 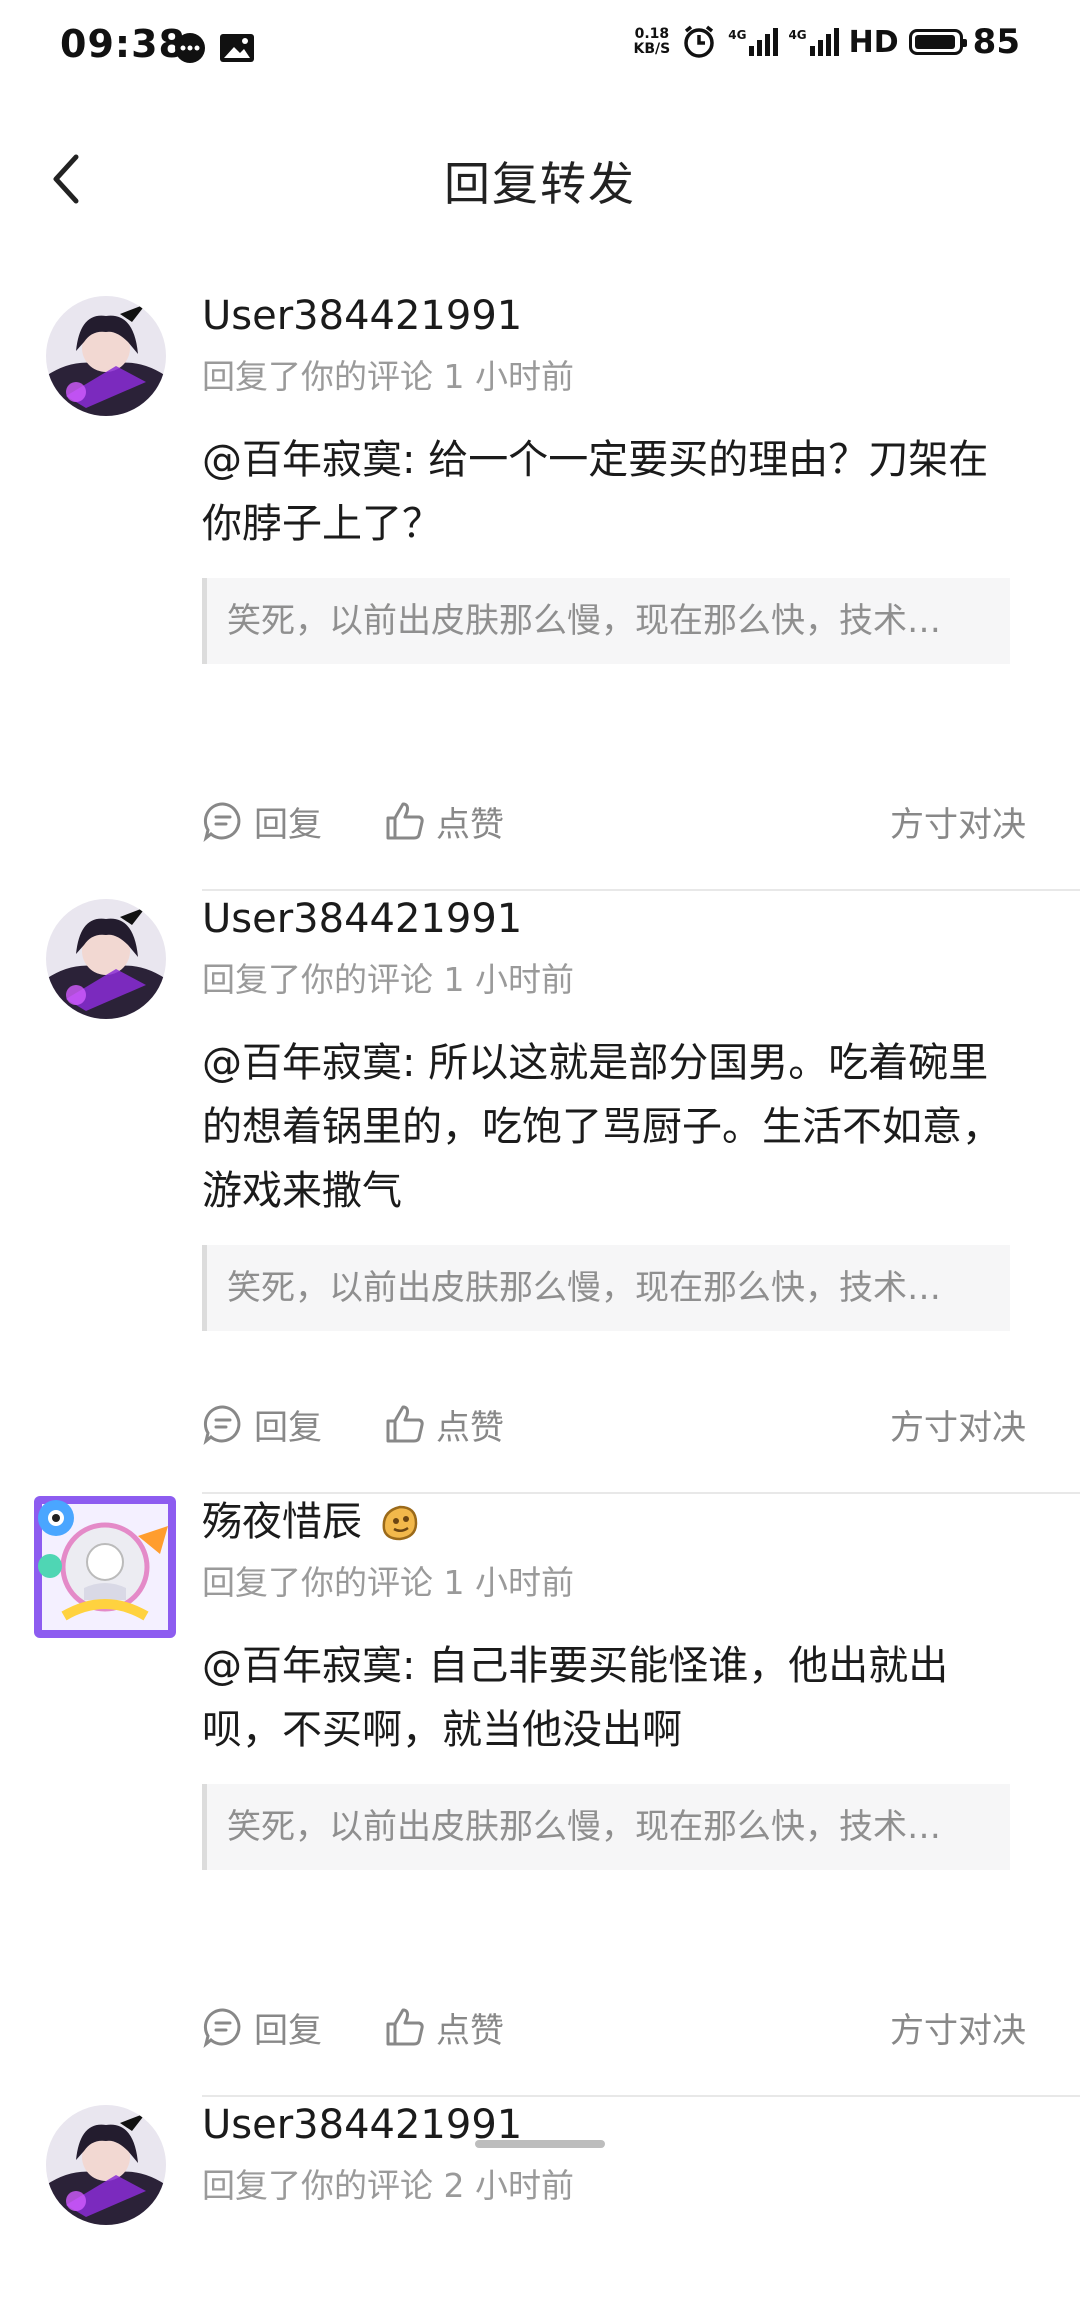 I want to click on signal-icon-2: 4G, so click(x=813, y=42).